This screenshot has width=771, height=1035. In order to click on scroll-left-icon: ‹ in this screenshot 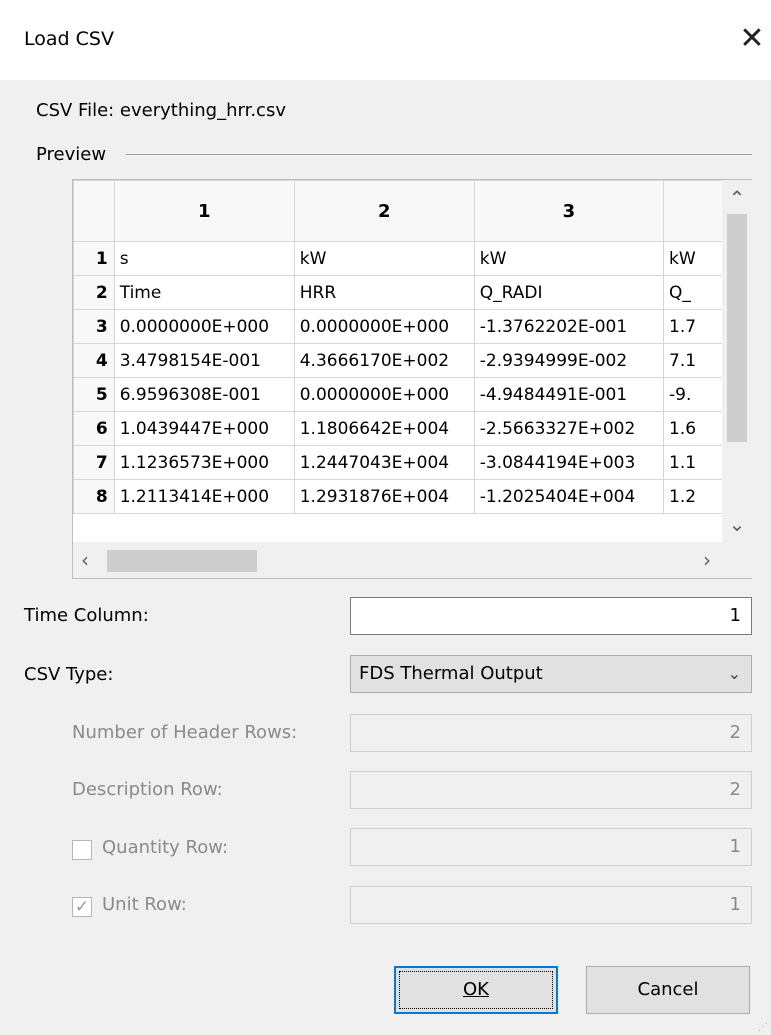, I will do `click(85, 560)`.